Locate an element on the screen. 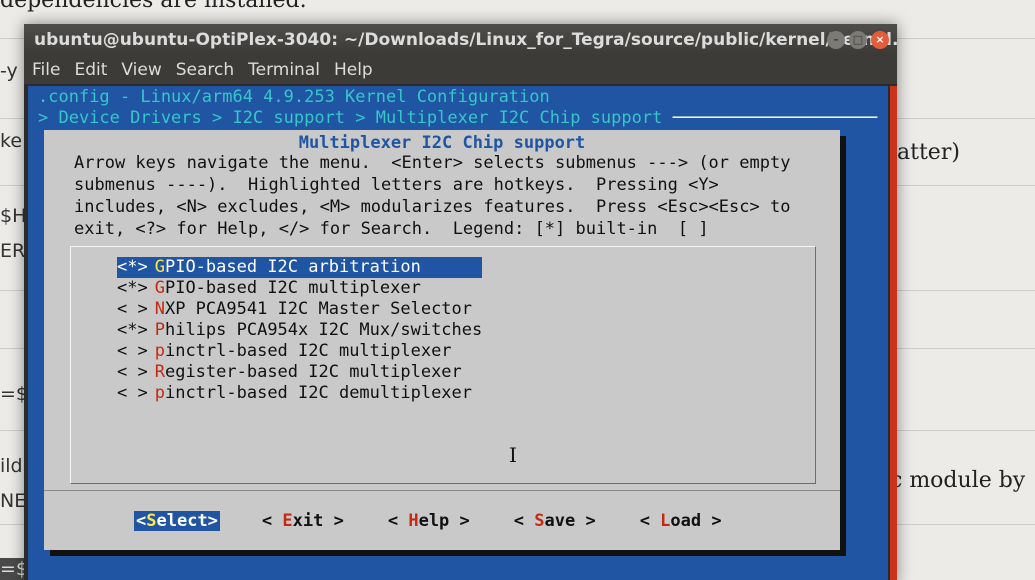 The height and width of the screenshot is (580, 1035). option-gpio-i2c-arbitration: <*> G PIO-based I2C arbitration is located at coordinates (300, 267).